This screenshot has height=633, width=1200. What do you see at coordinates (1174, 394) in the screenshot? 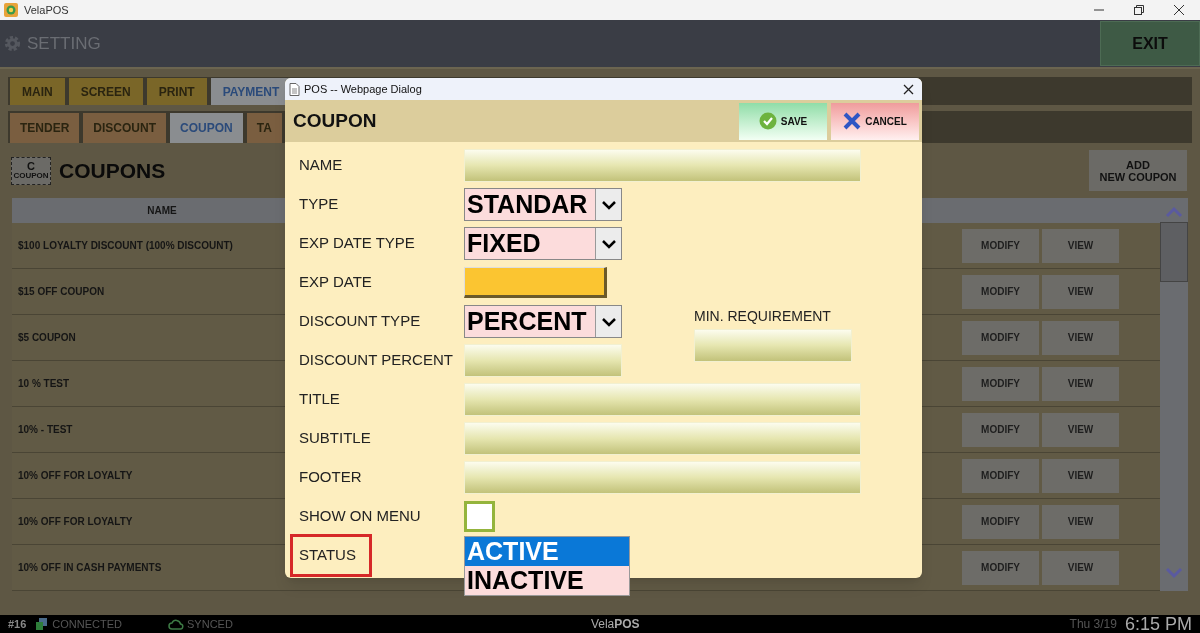
I see `scrollbar` at bounding box center [1174, 394].